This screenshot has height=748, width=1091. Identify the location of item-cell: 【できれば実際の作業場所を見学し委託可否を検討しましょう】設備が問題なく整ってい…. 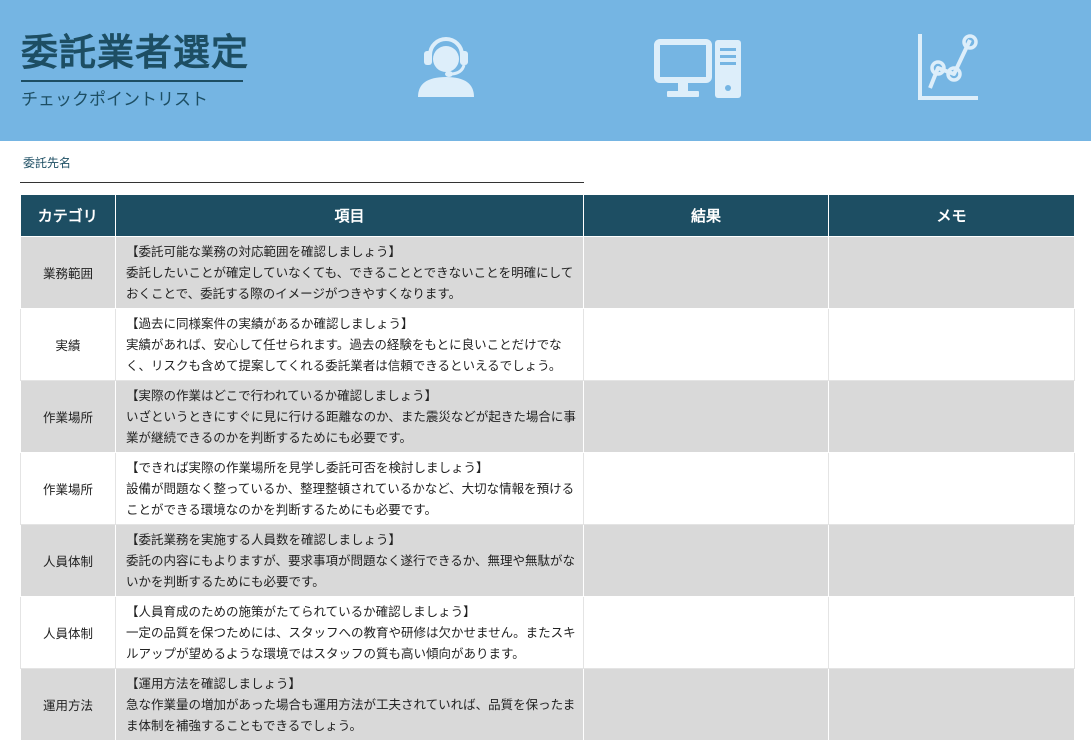
(349, 488).